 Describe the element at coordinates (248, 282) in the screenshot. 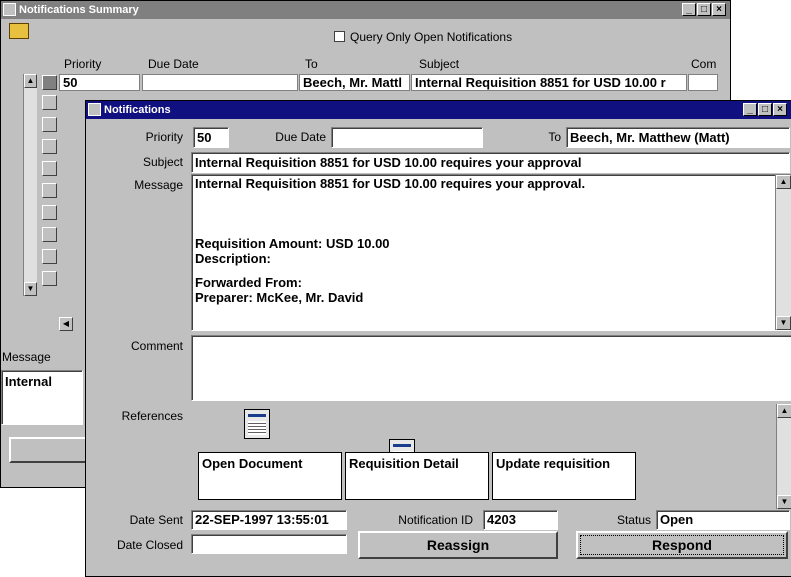

I see `message-line: Forwarded From:` at that location.